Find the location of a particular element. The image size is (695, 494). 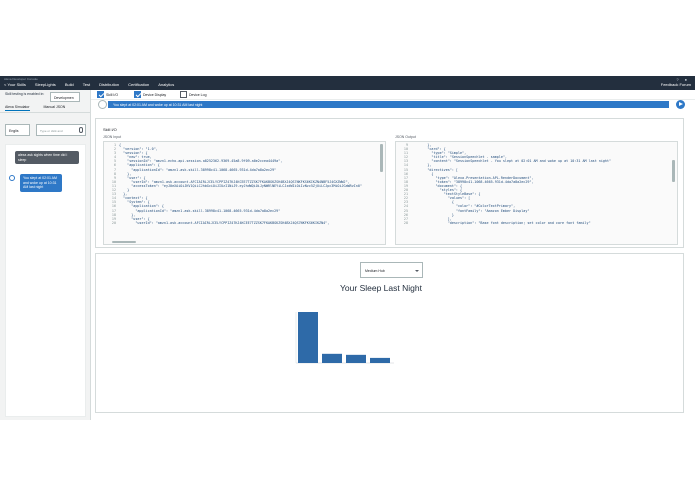

console-title-text: Alexa Developer Console is located at coordinates (21, 79).